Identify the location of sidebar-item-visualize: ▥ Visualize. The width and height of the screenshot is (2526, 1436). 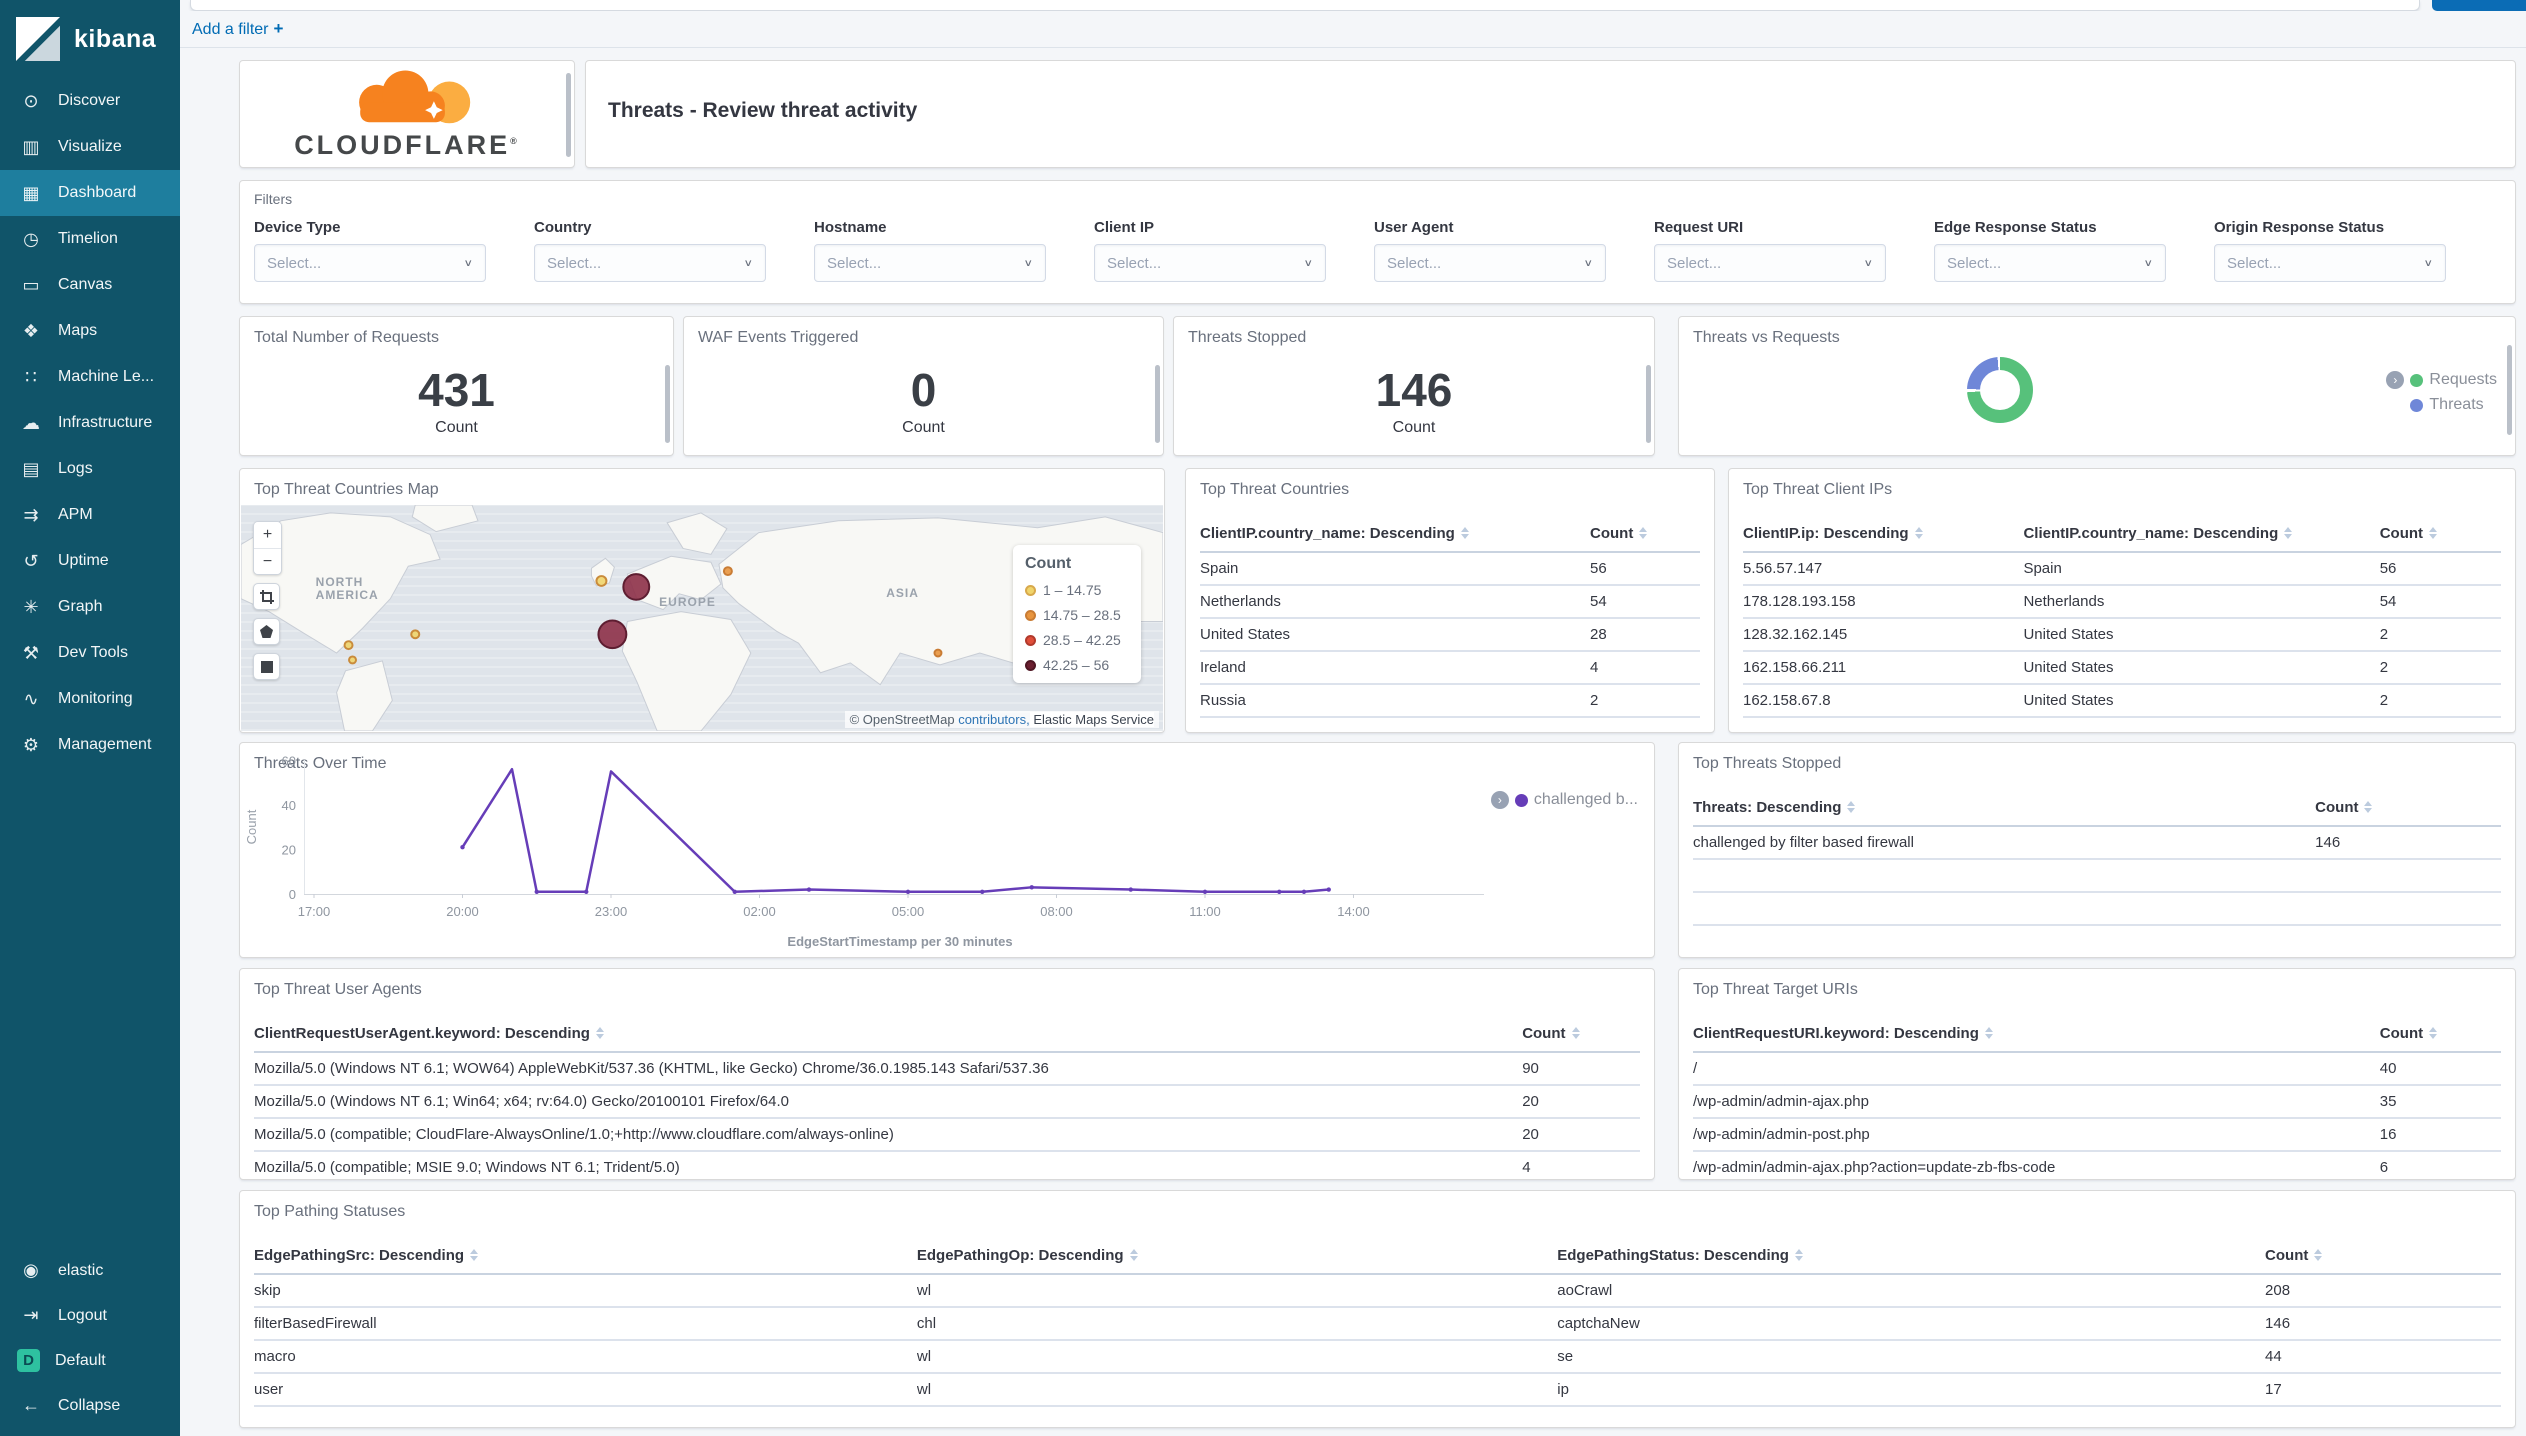
(90, 147).